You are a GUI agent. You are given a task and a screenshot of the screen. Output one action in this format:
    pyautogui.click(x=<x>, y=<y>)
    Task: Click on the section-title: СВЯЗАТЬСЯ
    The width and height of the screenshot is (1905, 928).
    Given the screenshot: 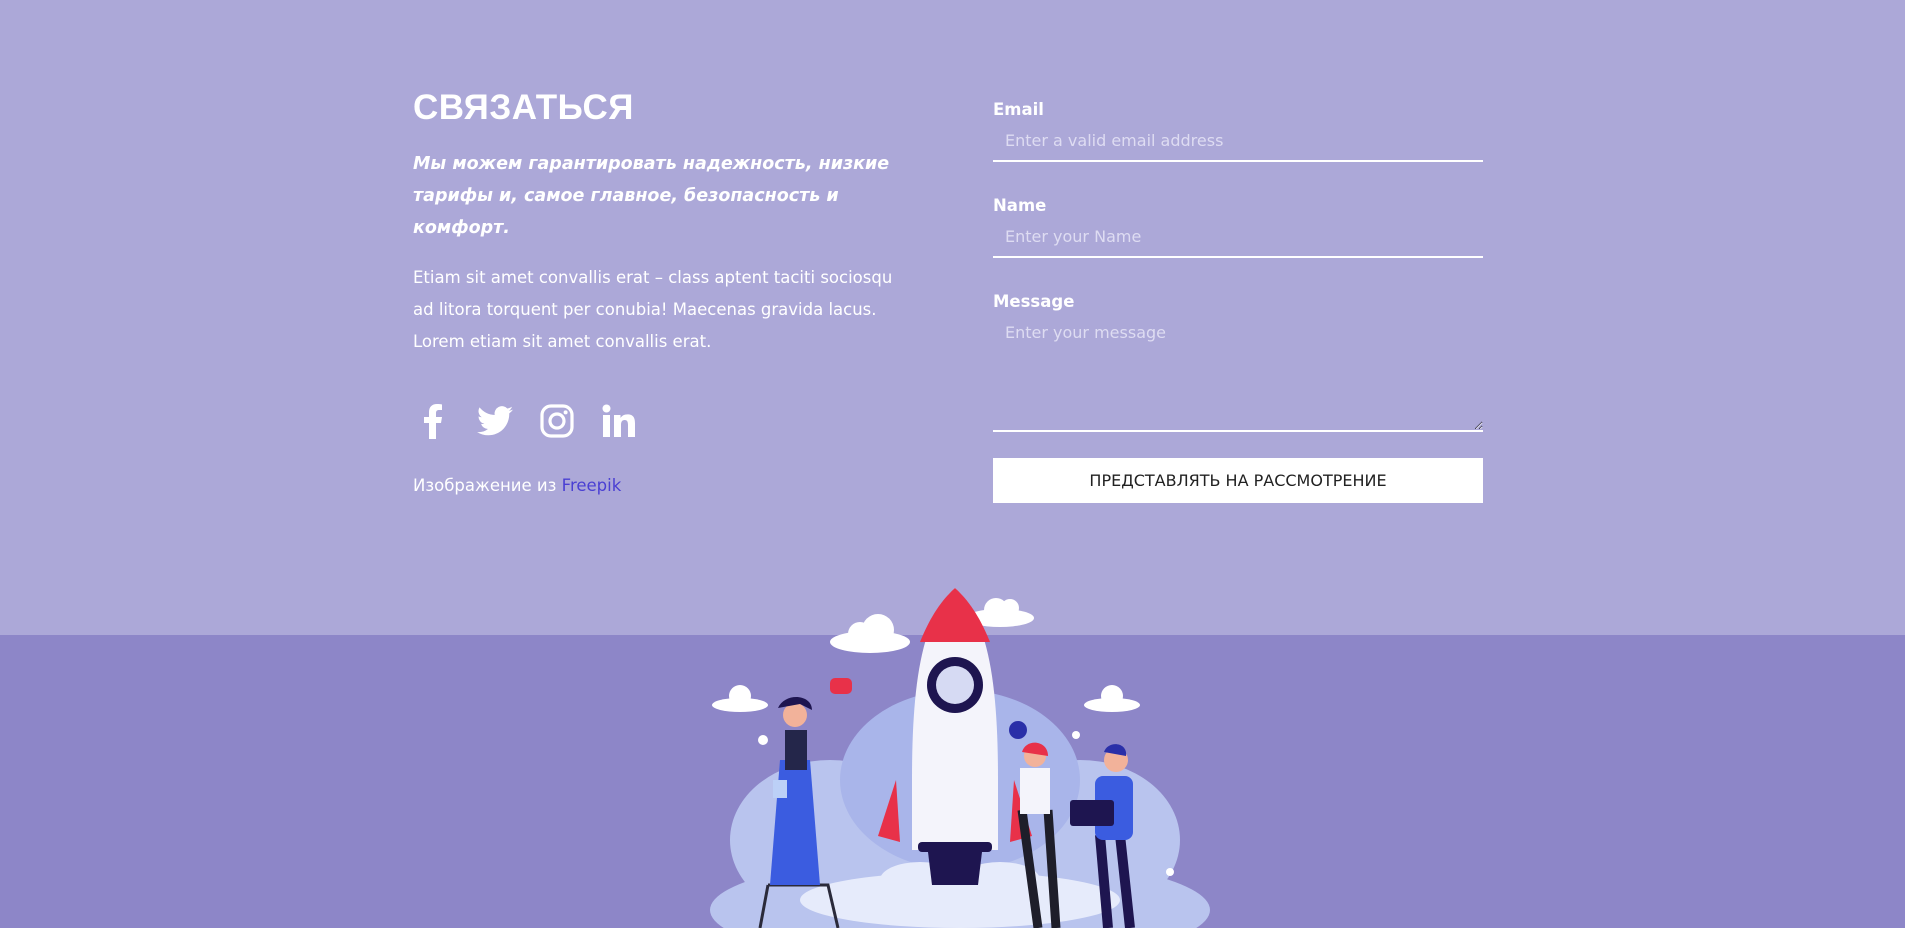 What is the action you would take?
    pyautogui.click(x=523, y=107)
    